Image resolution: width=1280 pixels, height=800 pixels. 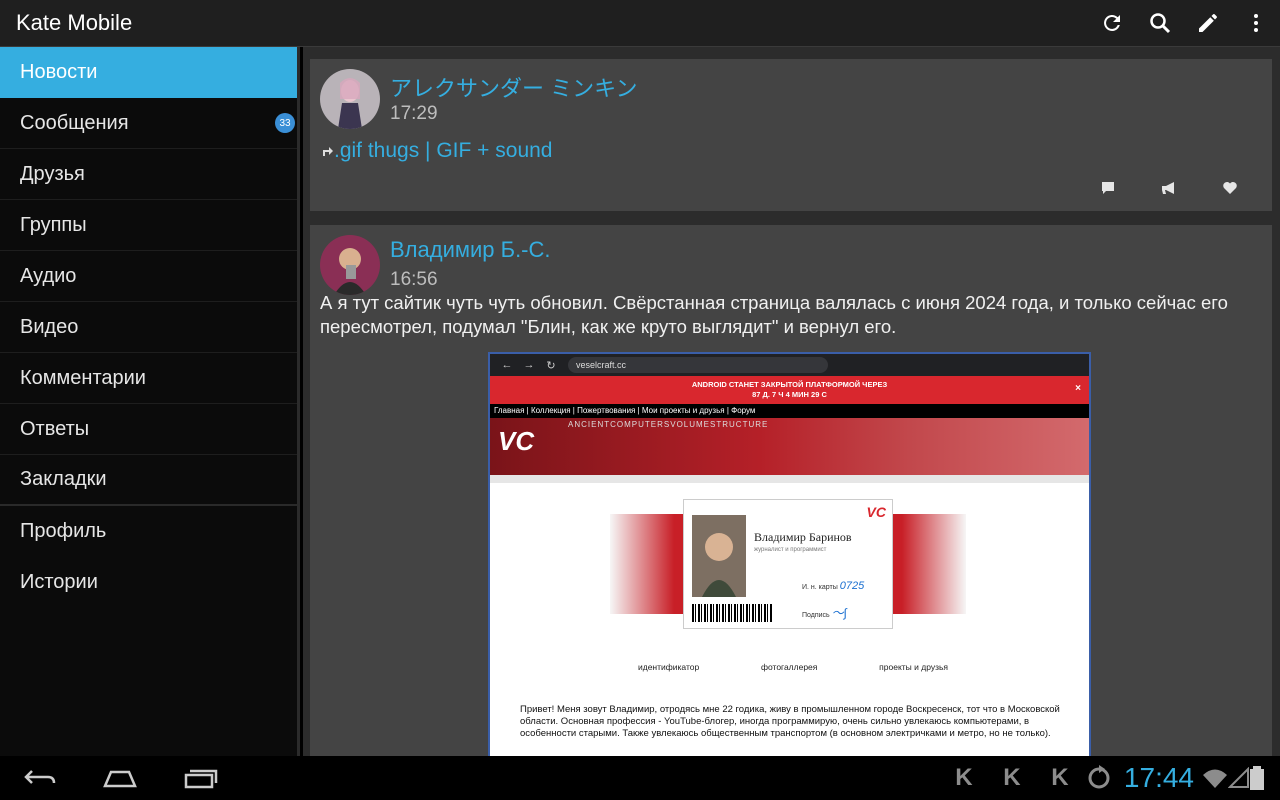 I want to click on like-button, so click(x=1229, y=188).